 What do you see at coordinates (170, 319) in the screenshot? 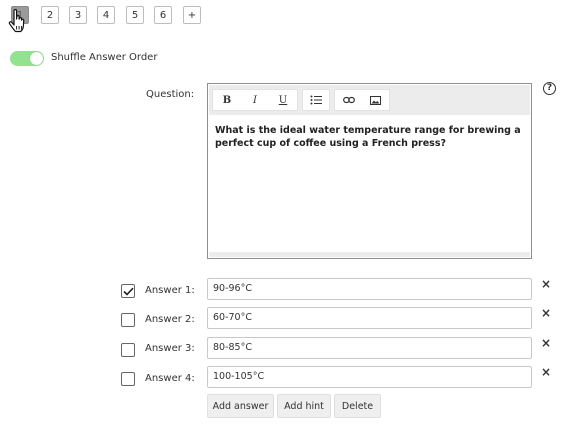
I see `answer-2-label: Answer 2:` at bounding box center [170, 319].